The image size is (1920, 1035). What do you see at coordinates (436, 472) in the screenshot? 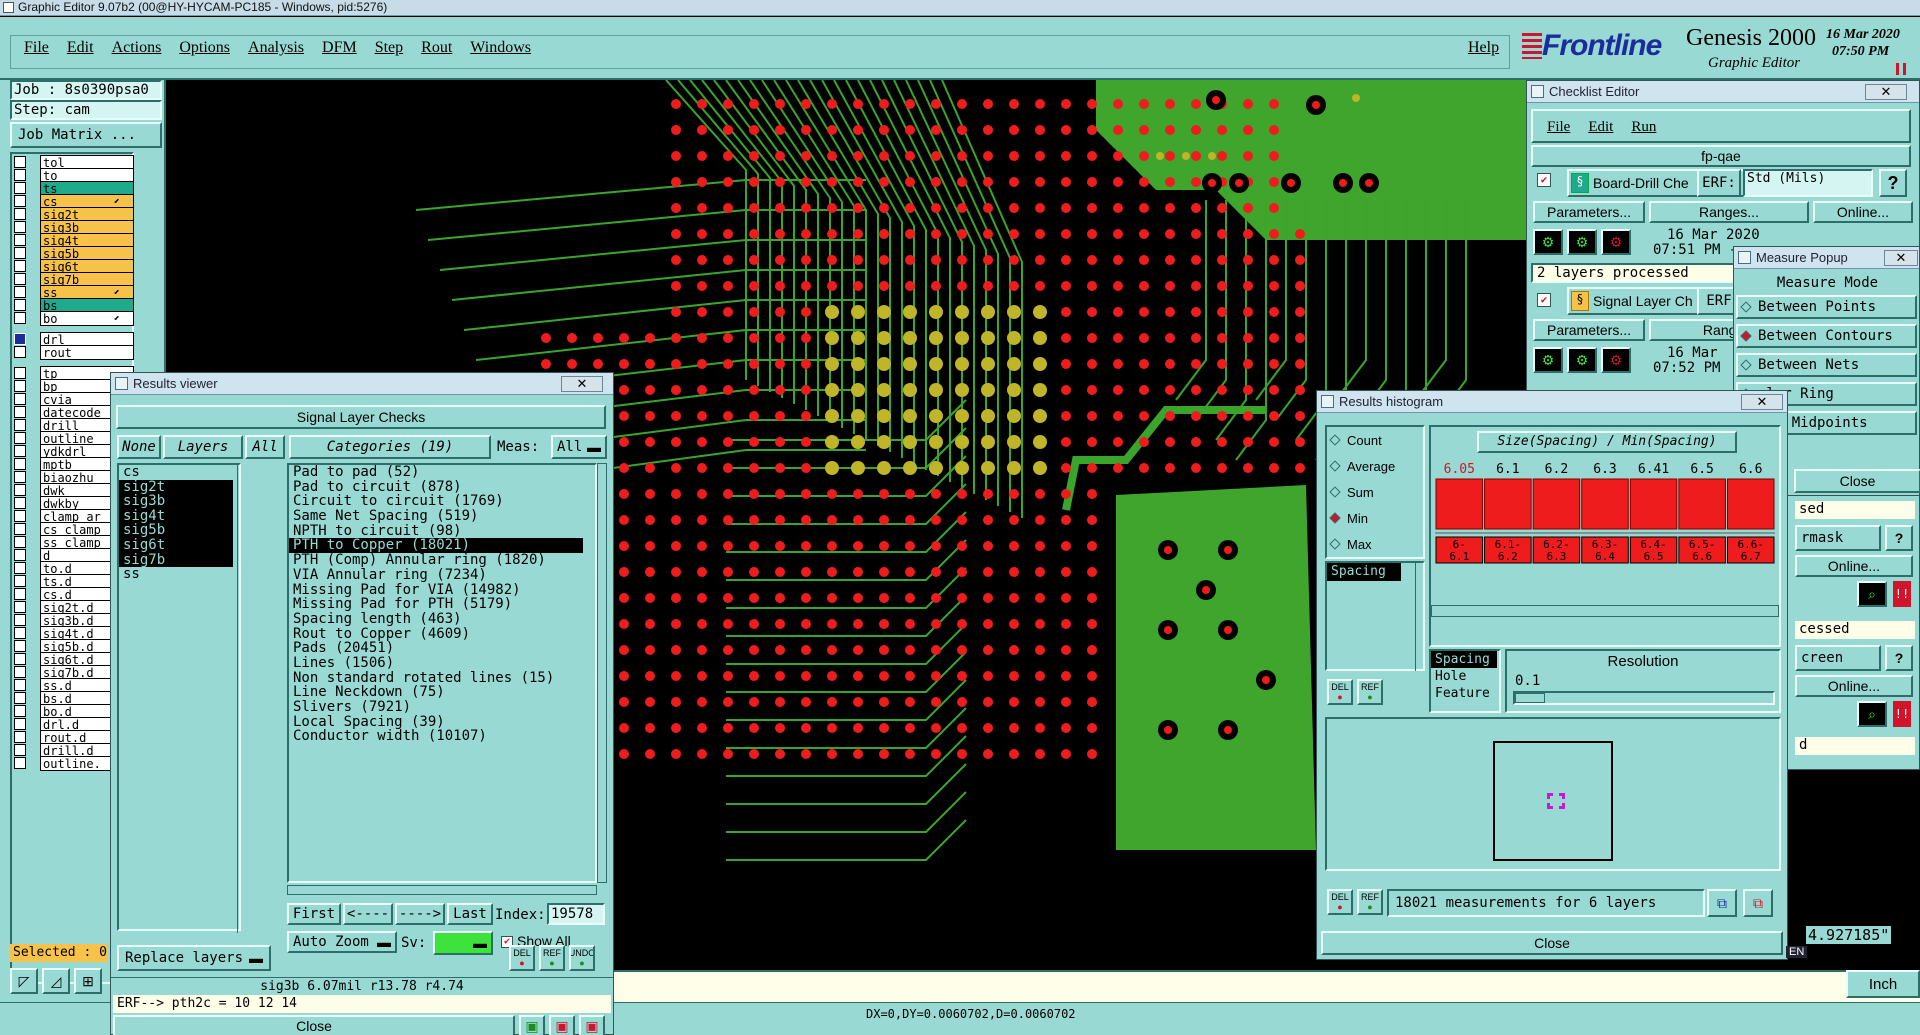
I see `category-item: Pad to pad (52)` at bounding box center [436, 472].